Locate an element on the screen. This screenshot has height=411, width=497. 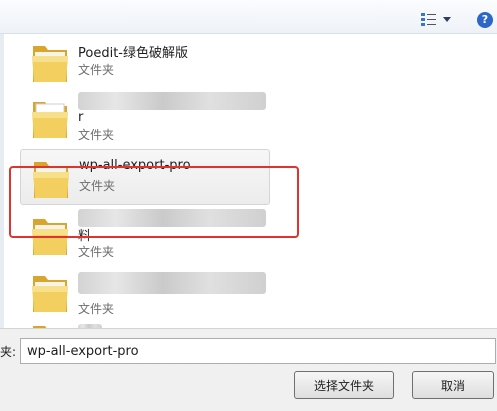
details-view-icon is located at coordinates (429, 19).